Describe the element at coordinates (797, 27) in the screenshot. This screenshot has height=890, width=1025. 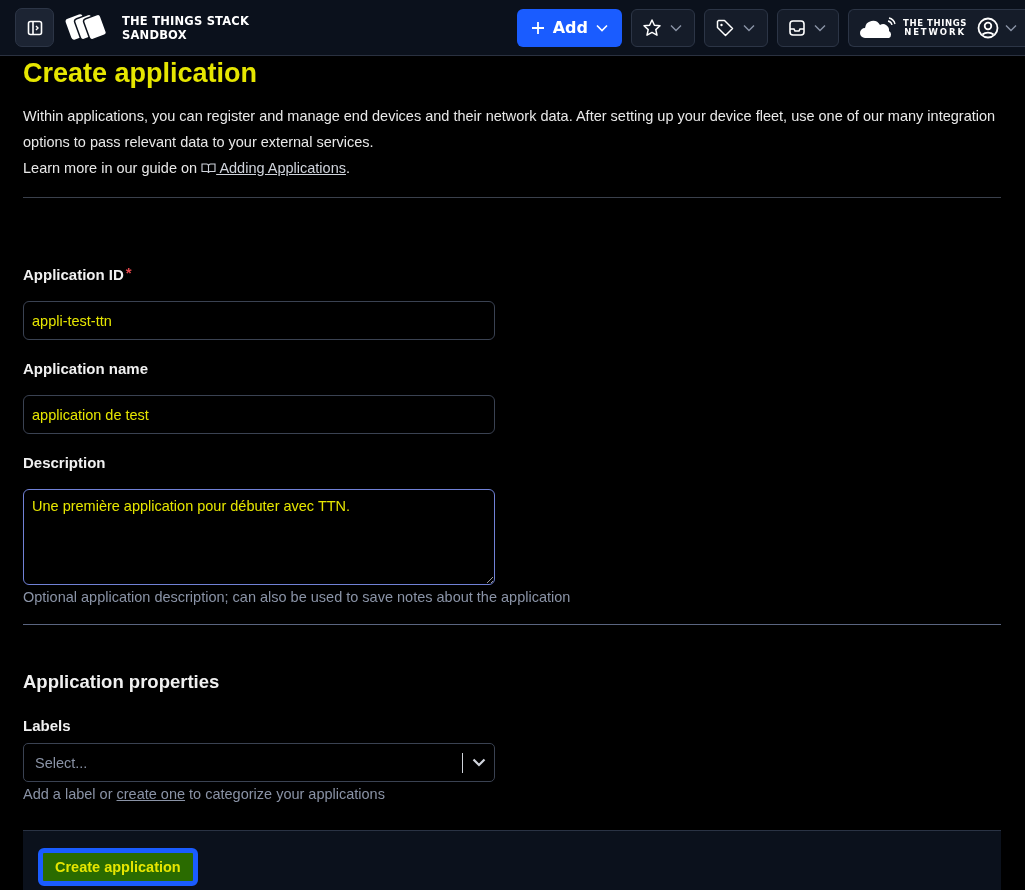
I see `inbox-icon` at that location.